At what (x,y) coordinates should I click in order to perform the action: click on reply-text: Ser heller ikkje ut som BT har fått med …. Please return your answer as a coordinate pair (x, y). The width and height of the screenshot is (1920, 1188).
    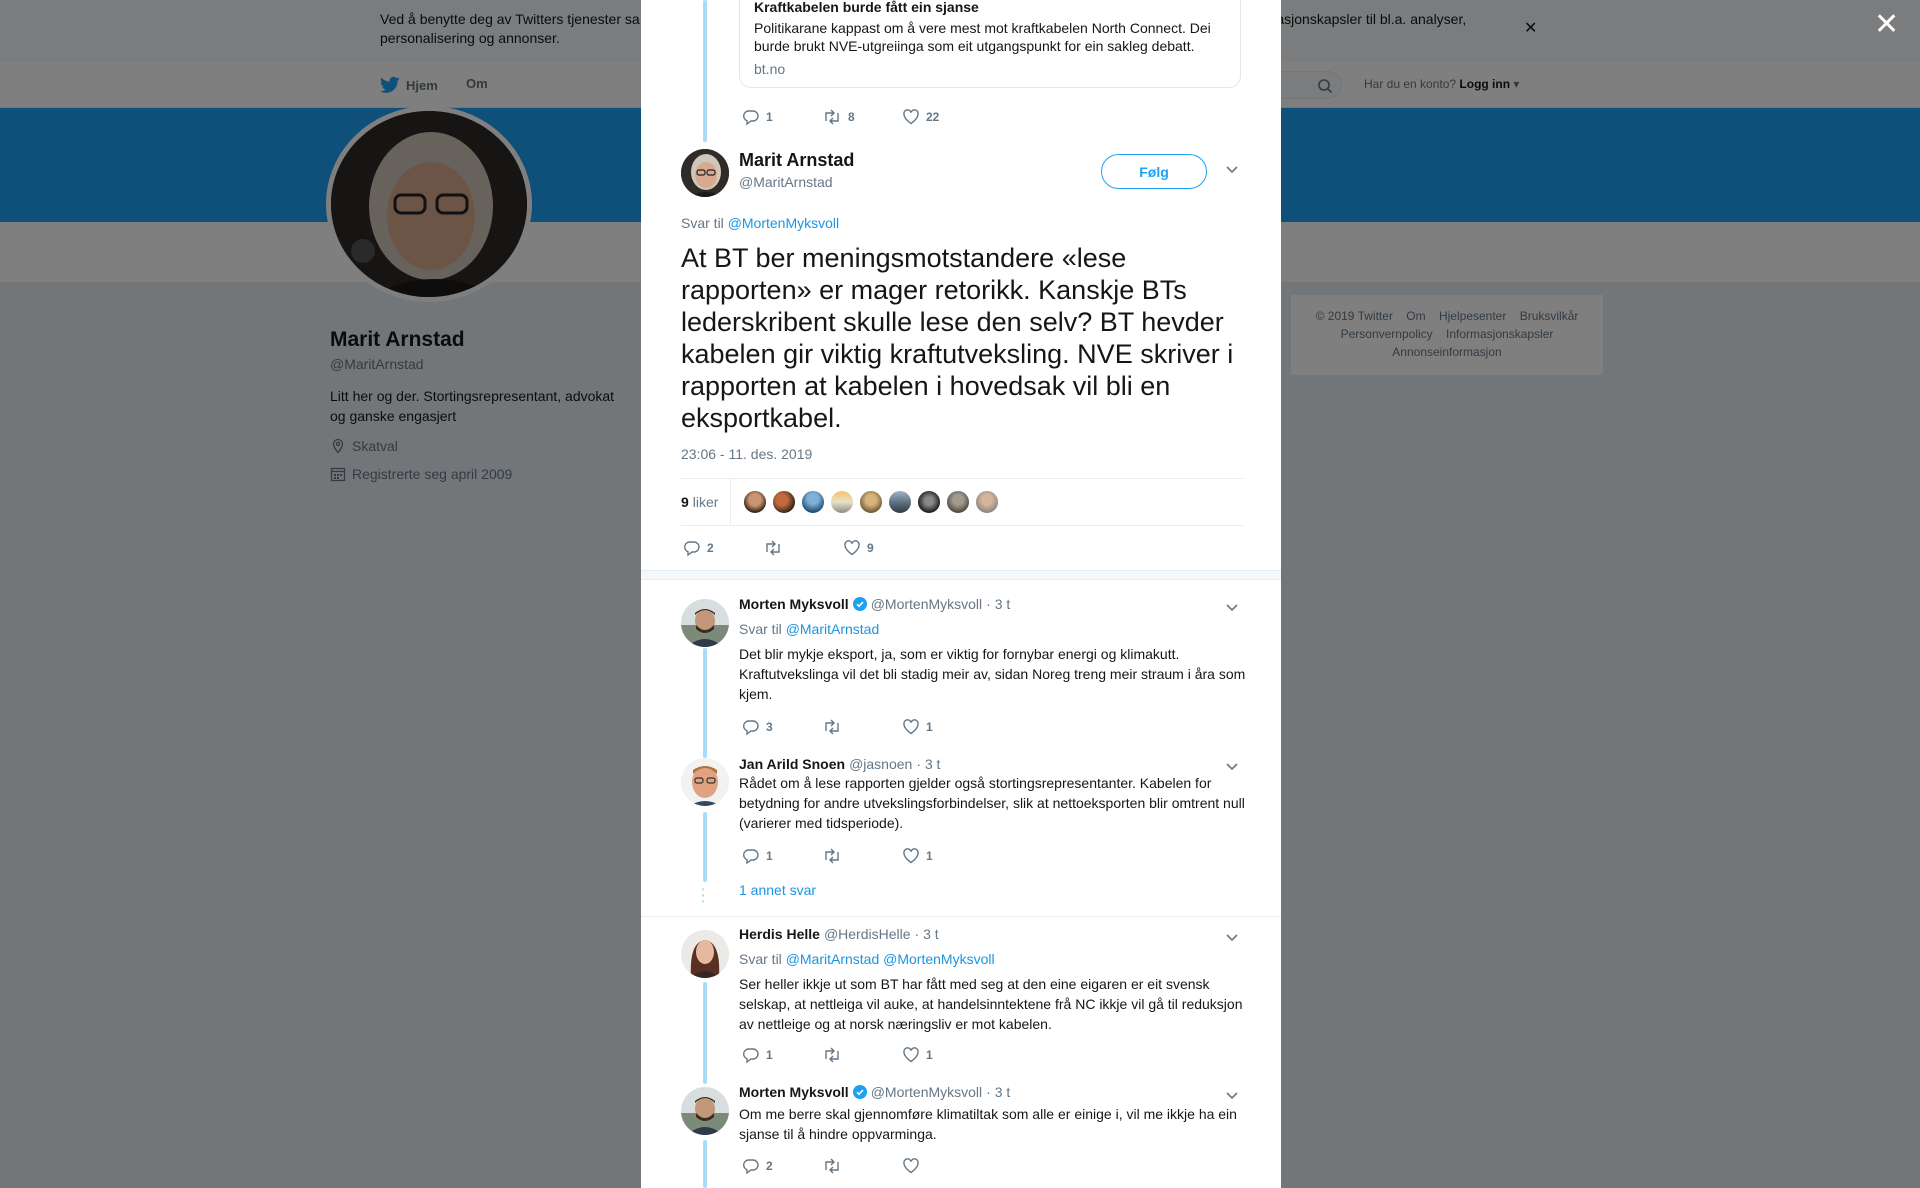
    Looking at the image, I should click on (991, 1004).